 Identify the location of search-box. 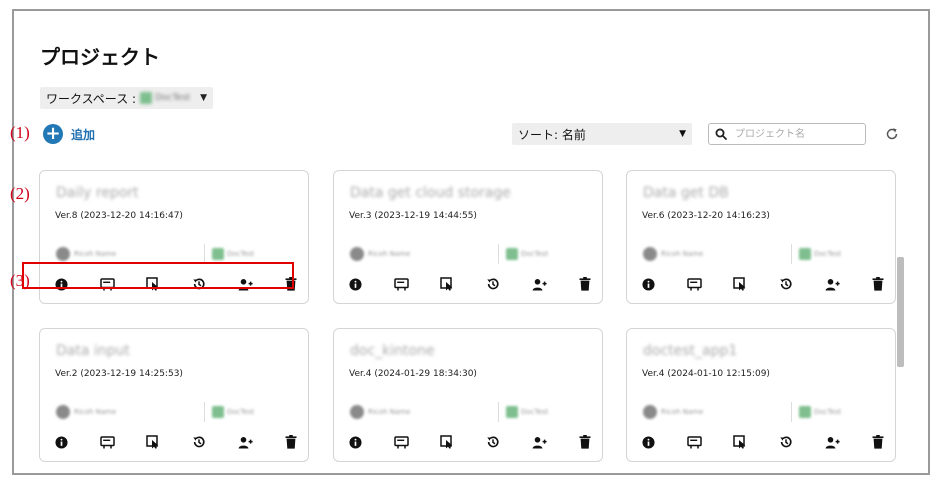
(787, 134).